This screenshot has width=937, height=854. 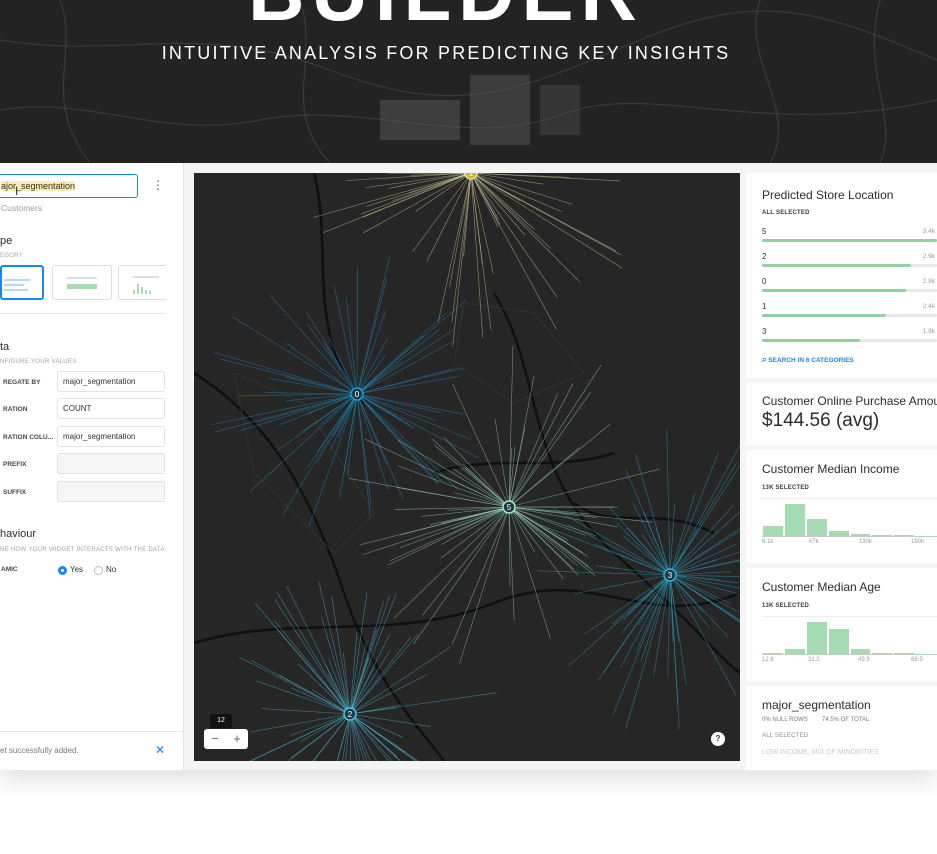 What do you see at coordinates (864, 660) in the screenshot?
I see `tick-label: 49.9` at bounding box center [864, 660].